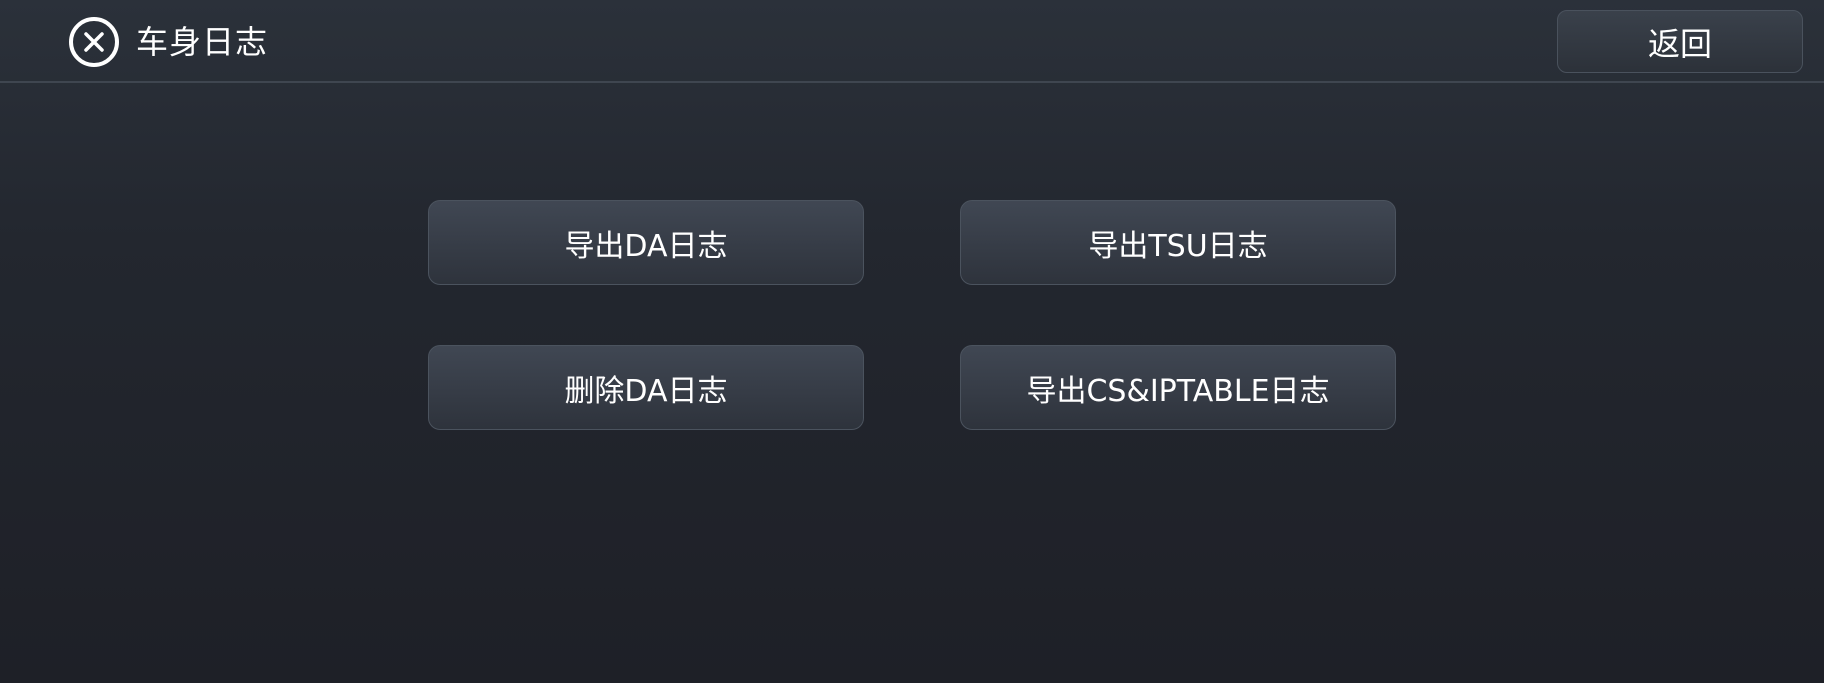 Image resolution: width=1824 pixels, height=683 pixels. What do you see at coordinates (1178, 242) in the screenshot?
I see `export-tsu-log-button: 导出TSU日志` at bounding box center [1178, 242].